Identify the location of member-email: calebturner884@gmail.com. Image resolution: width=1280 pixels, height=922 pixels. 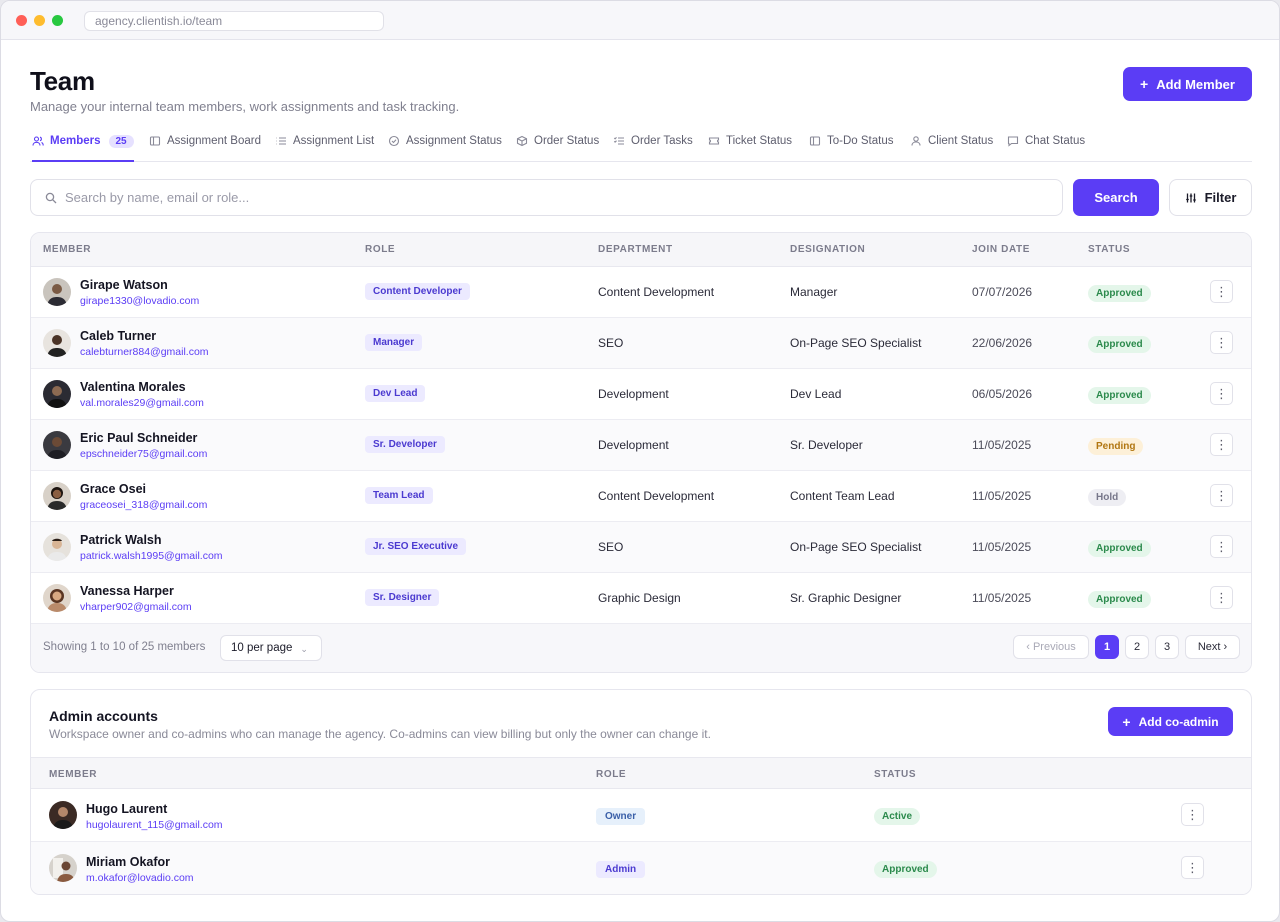
(144, 352).